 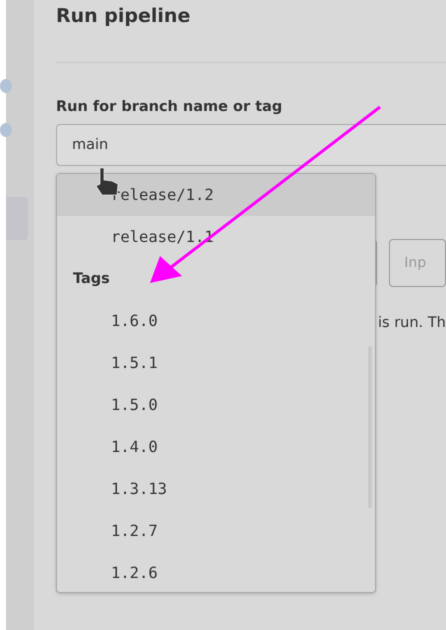 I want to click on dropdown-option: 1.2.7, so click(x=216, y=531).